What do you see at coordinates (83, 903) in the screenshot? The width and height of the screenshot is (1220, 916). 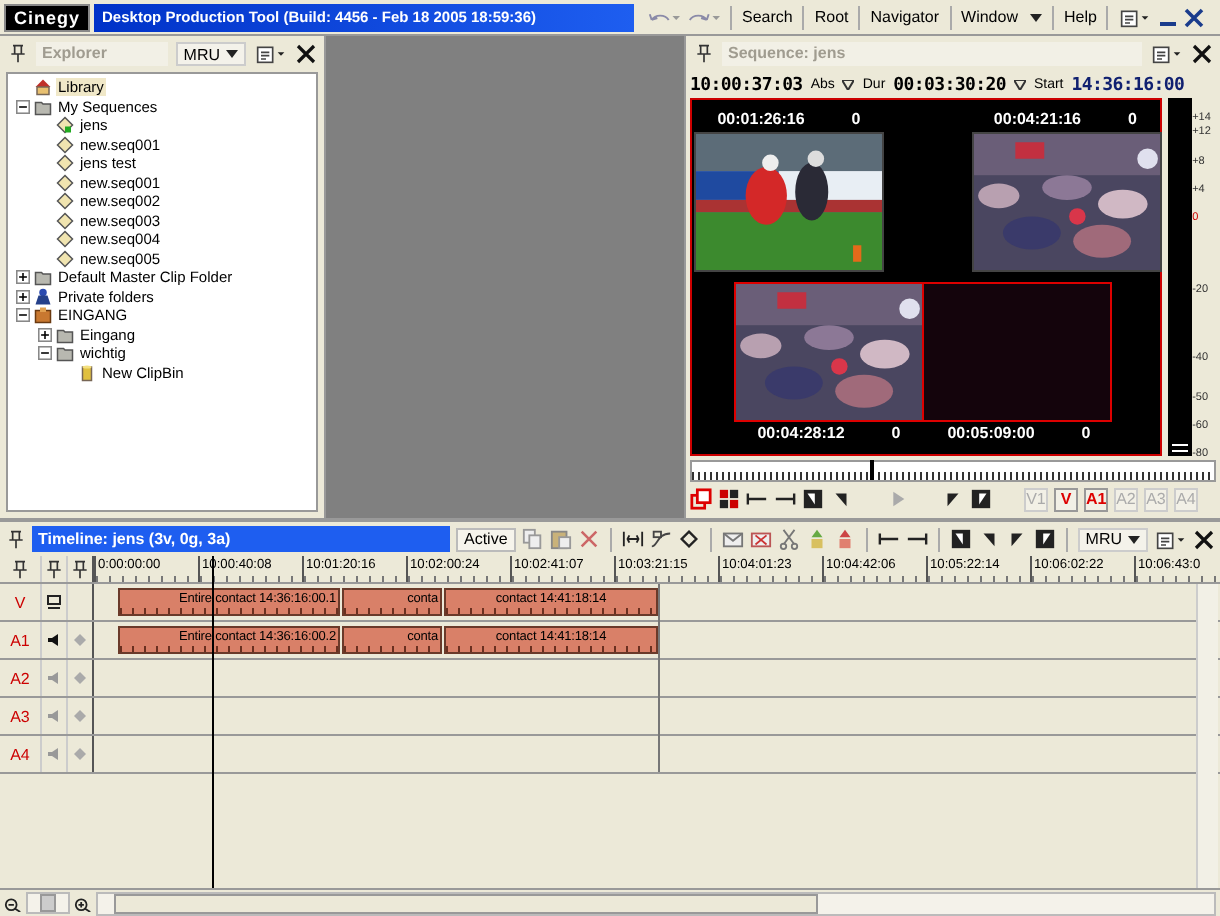 I see `zoom-in-icon` at bounding box center [83, 903].